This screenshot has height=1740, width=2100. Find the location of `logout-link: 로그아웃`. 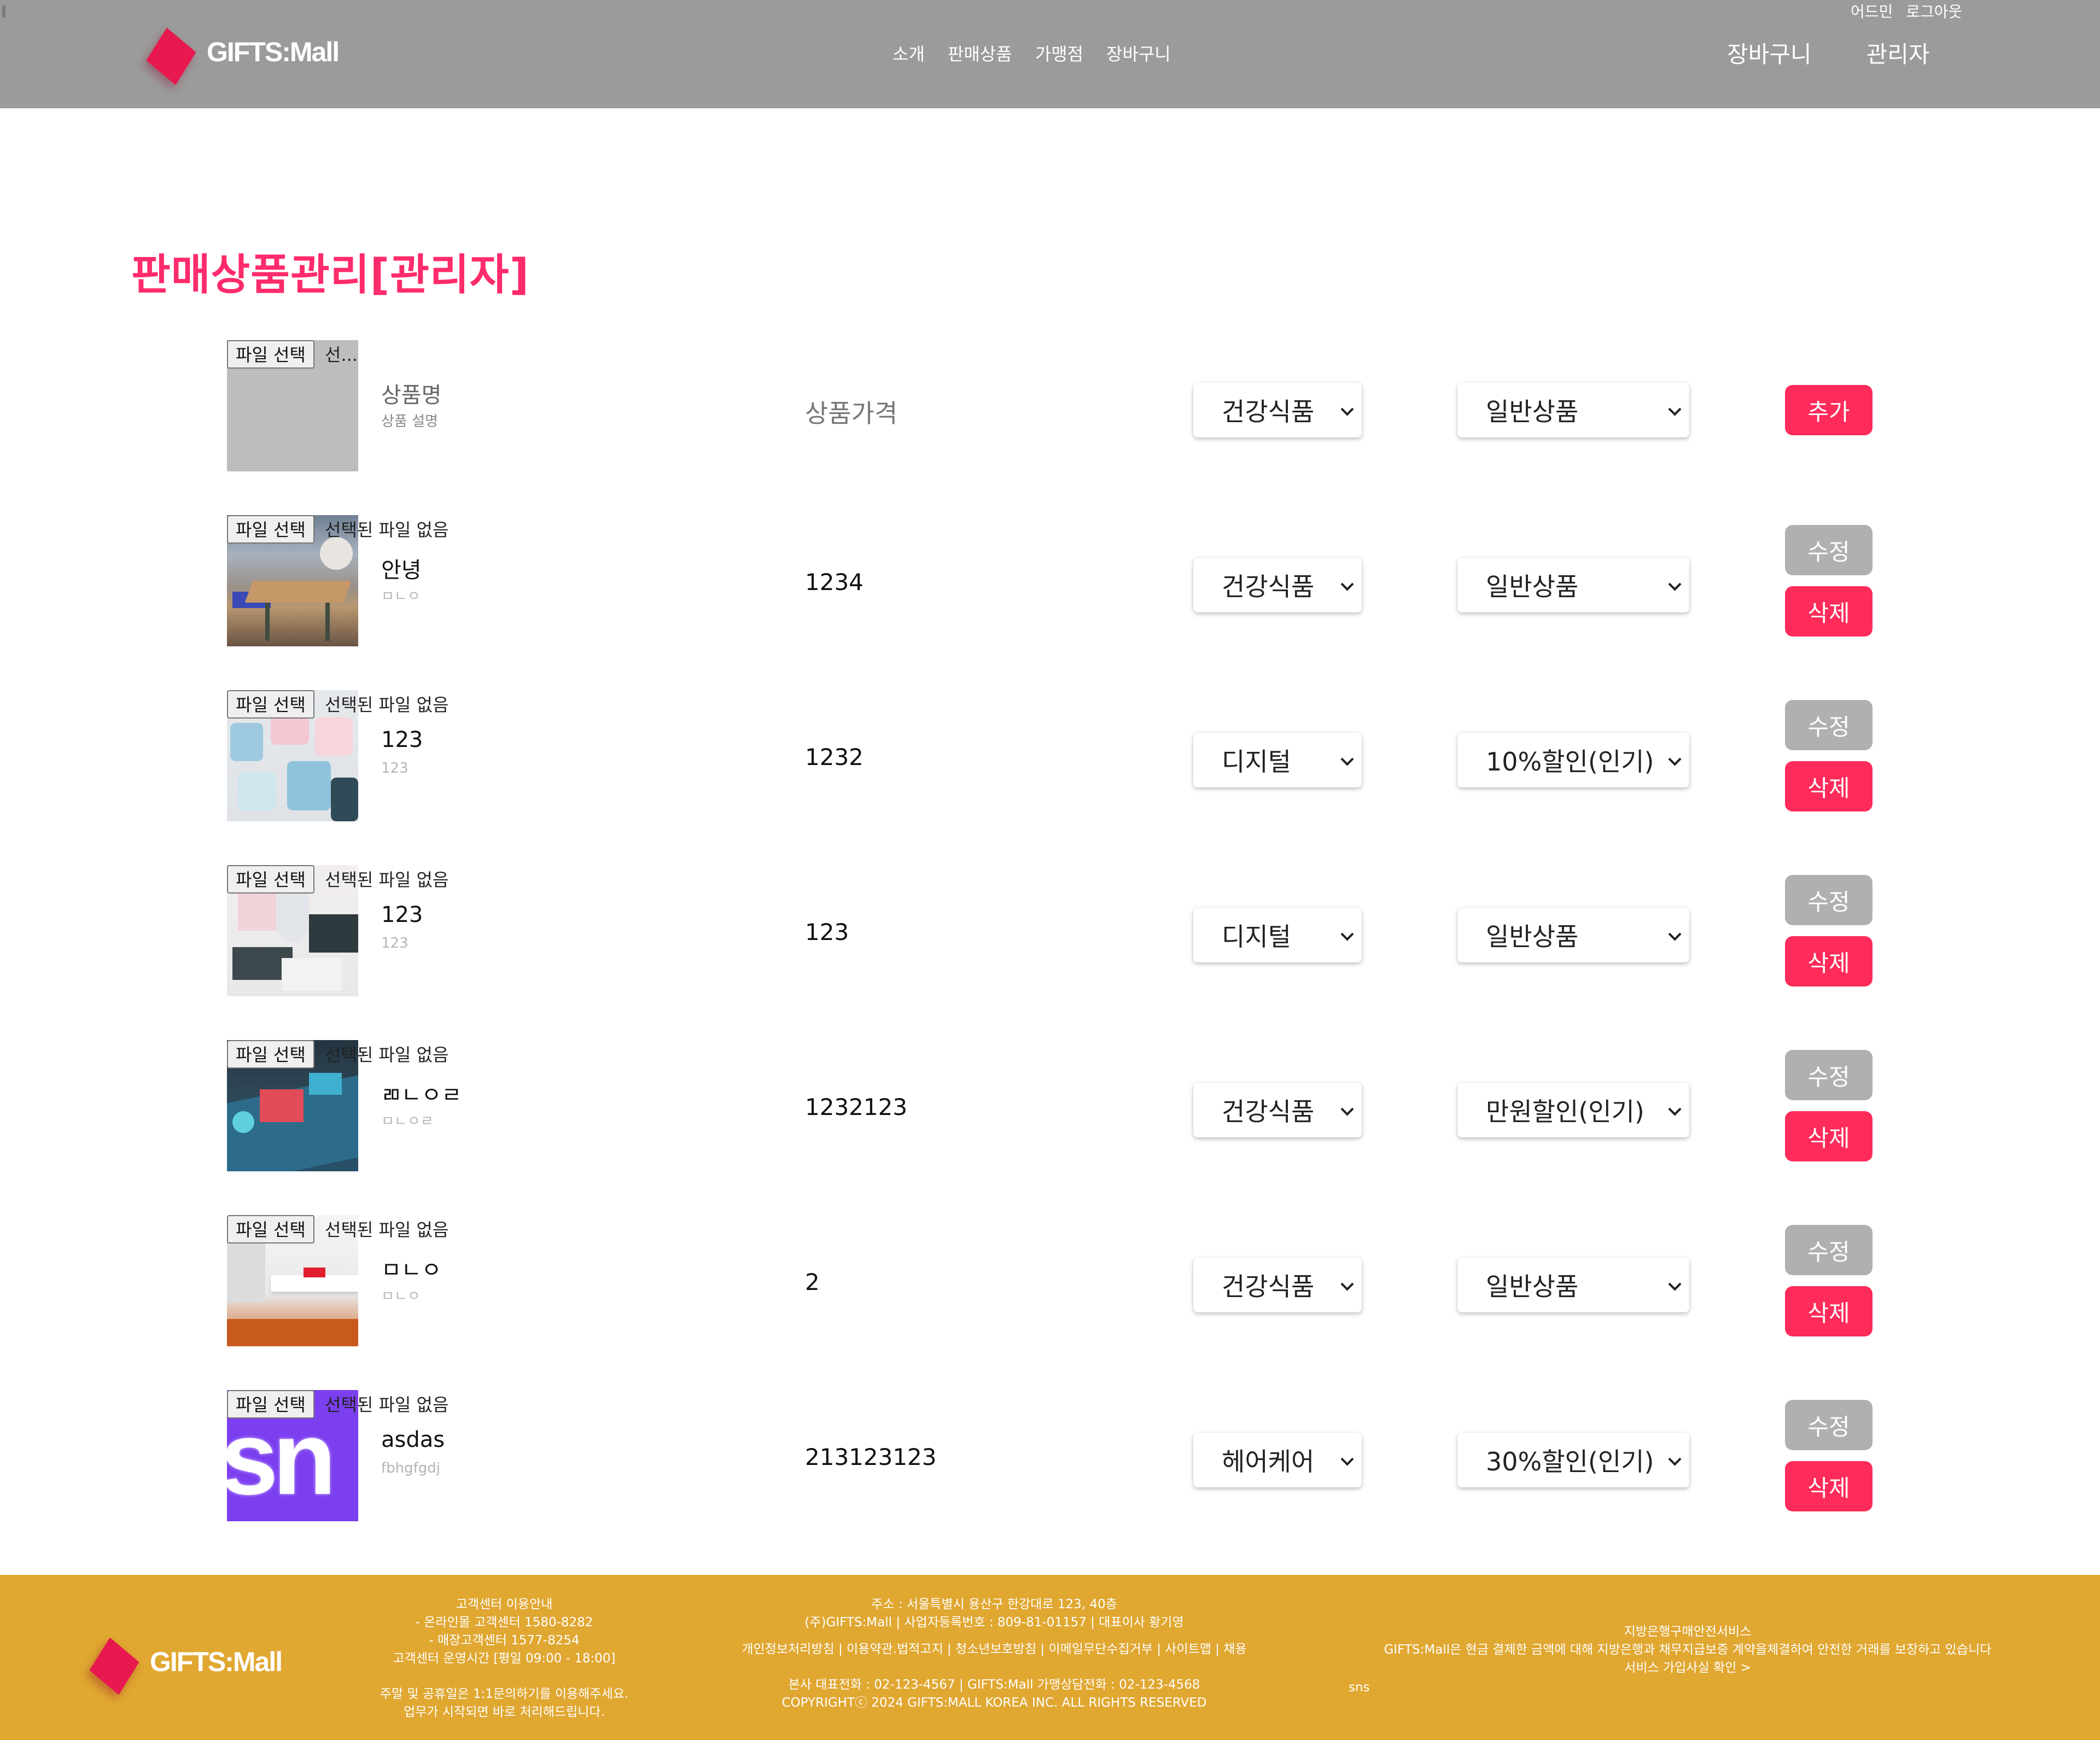

logout-link: 로그아웃 is located at coordinates (1934, 11).